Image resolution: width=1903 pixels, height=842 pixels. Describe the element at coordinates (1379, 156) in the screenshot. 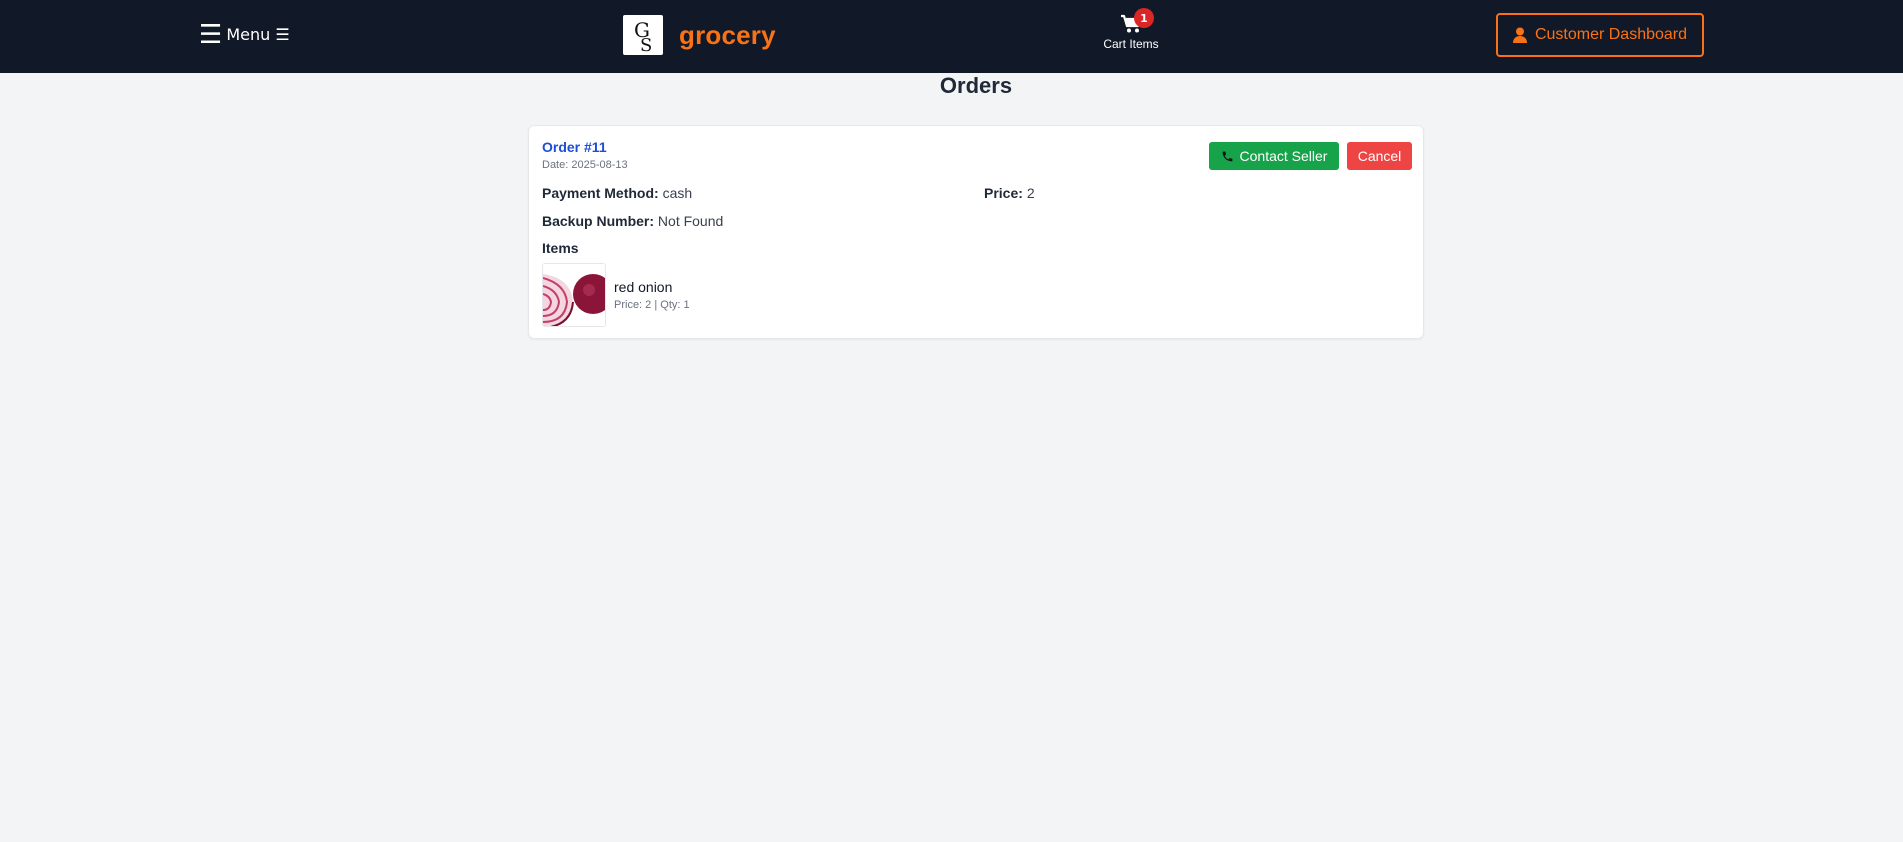

I see `cancel-order-button: Cancel` at that location.